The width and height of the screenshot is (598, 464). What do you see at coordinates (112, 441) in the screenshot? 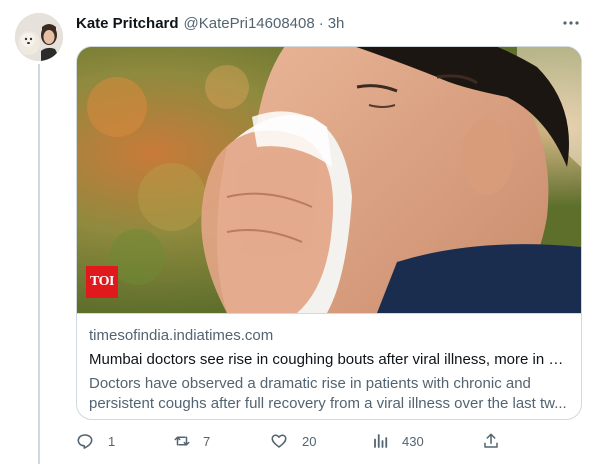
I see `reply-count: 1` at bounding box center [112, 441].